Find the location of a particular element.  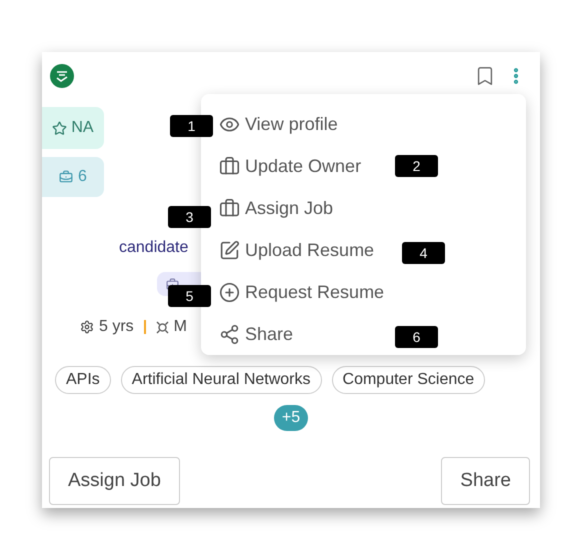

skill-chip: Artificial Neural Networks is located at coordinates (221, 380).